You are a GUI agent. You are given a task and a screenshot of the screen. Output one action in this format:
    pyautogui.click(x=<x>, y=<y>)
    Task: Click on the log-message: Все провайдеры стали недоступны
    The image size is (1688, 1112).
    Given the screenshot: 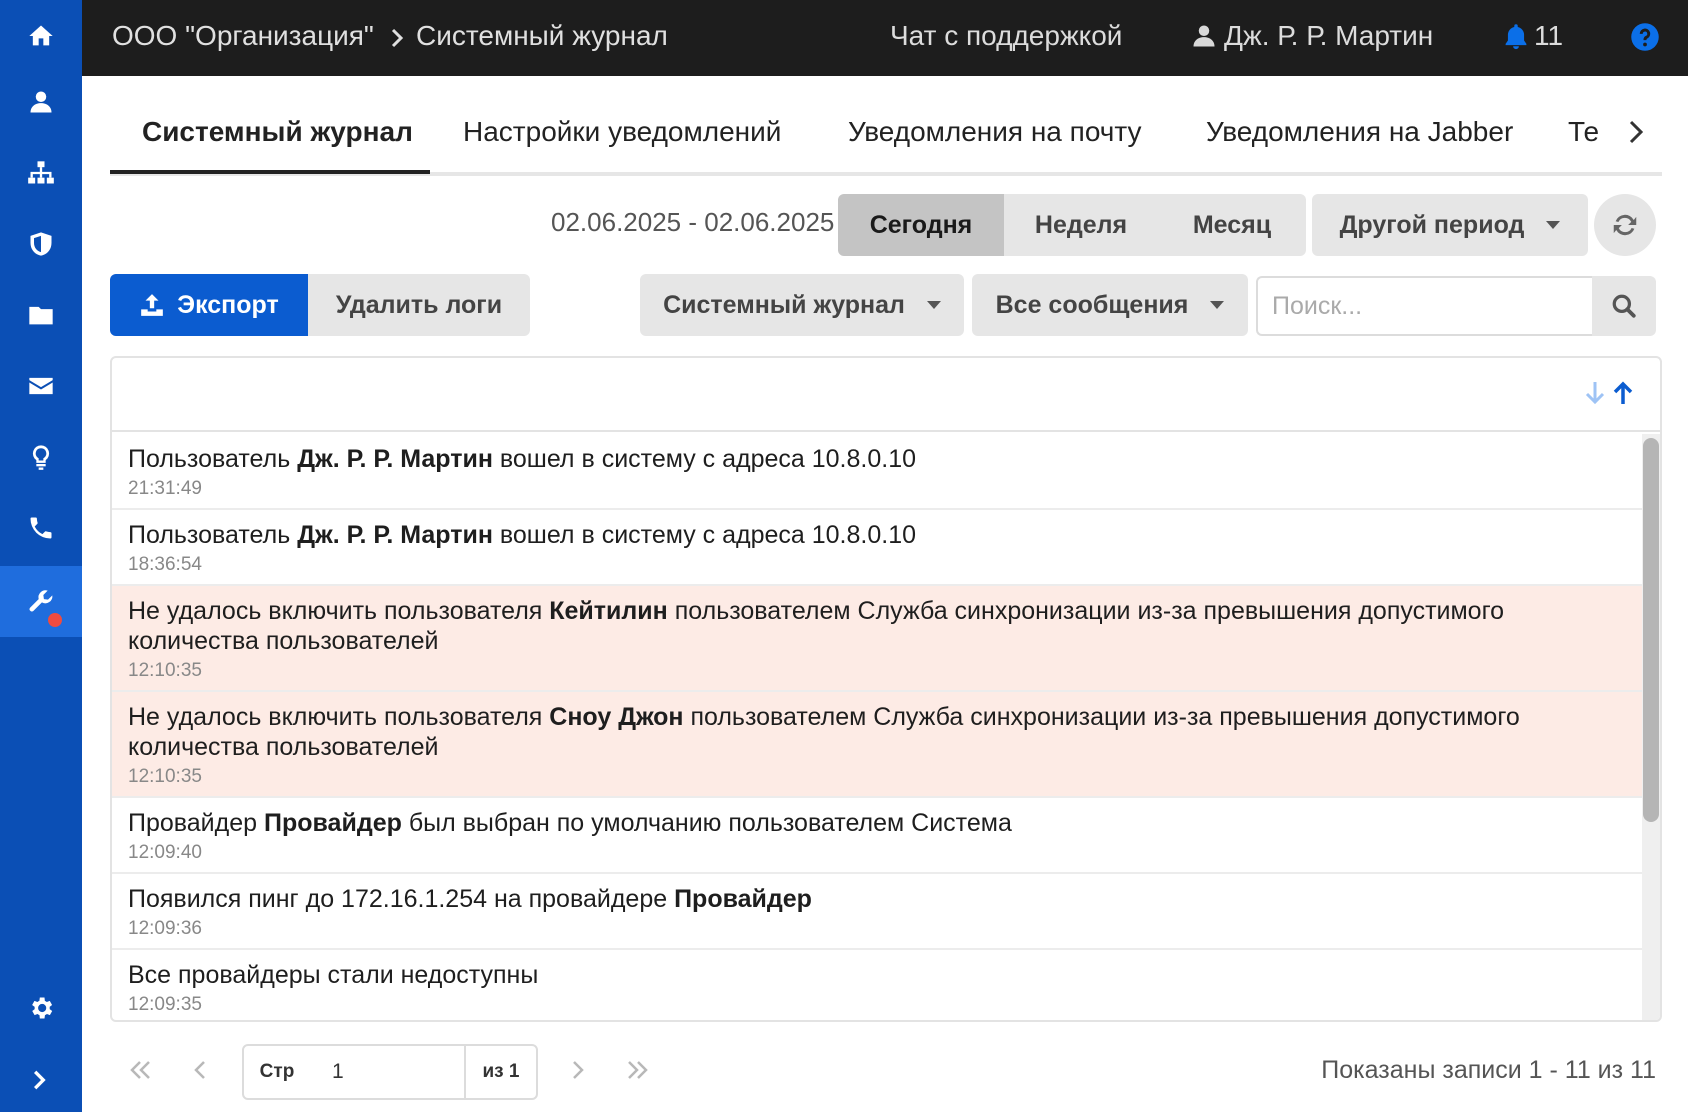 What is the action you would take?
    pyautogui.click(x=877, y=975)
    